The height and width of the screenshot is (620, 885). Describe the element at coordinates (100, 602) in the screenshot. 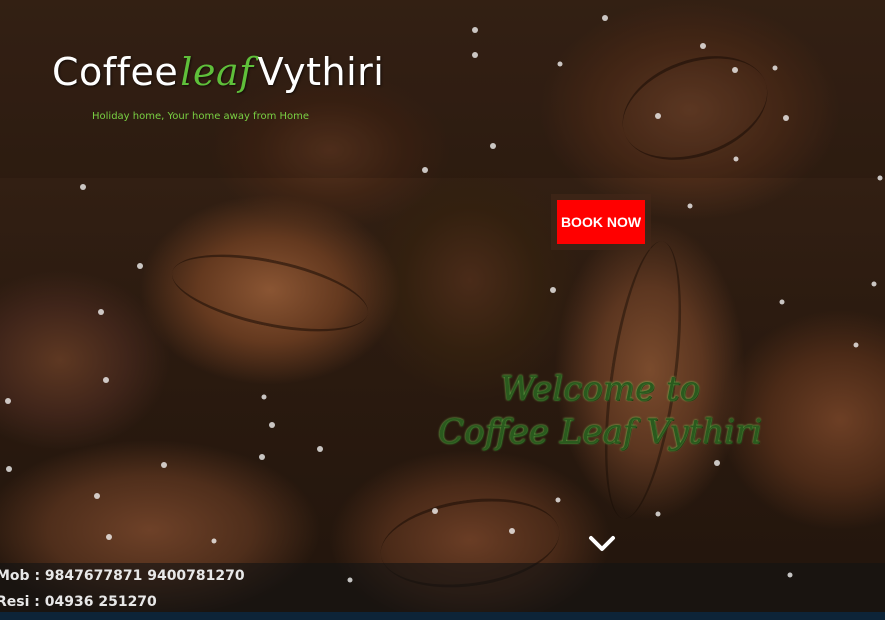

I see `resi-number: 04936 251270` at that location.